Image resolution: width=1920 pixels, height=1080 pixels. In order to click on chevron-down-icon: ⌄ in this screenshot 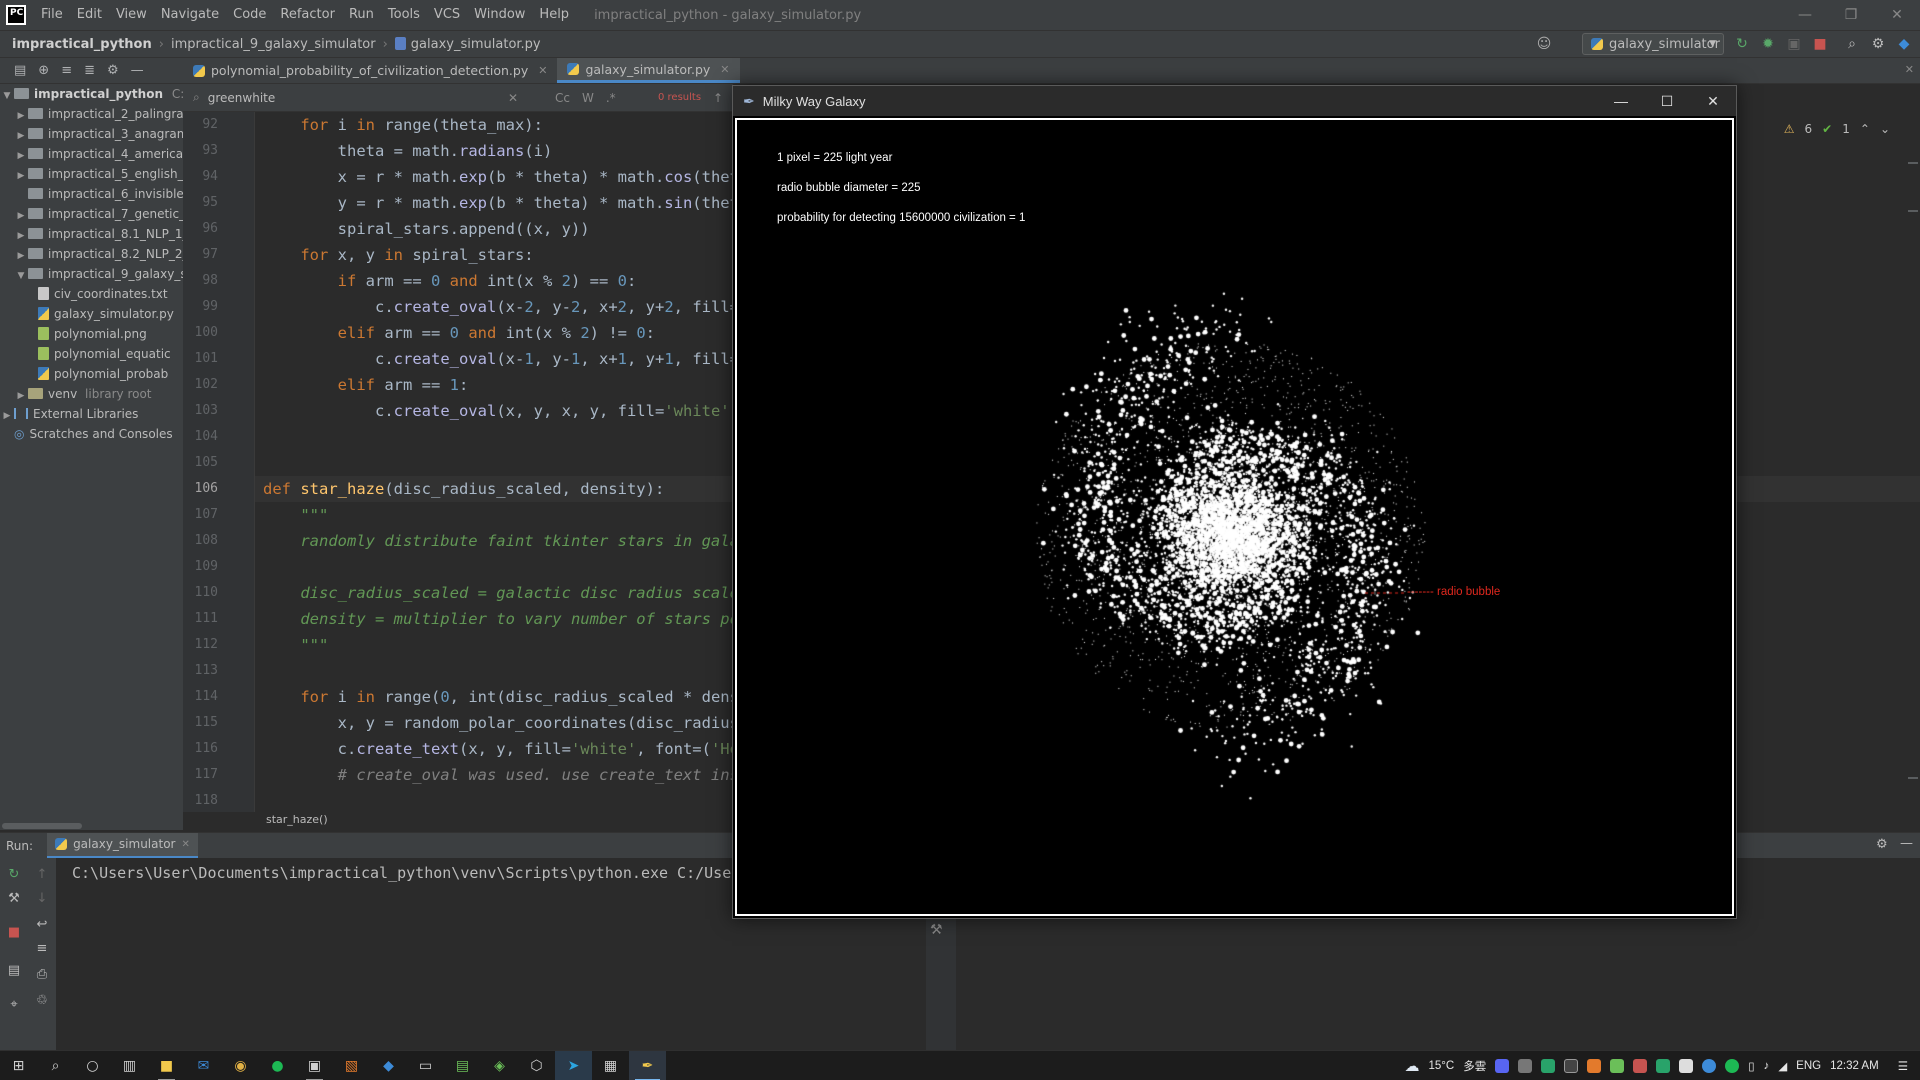, I will do `click(1885, 129)`.